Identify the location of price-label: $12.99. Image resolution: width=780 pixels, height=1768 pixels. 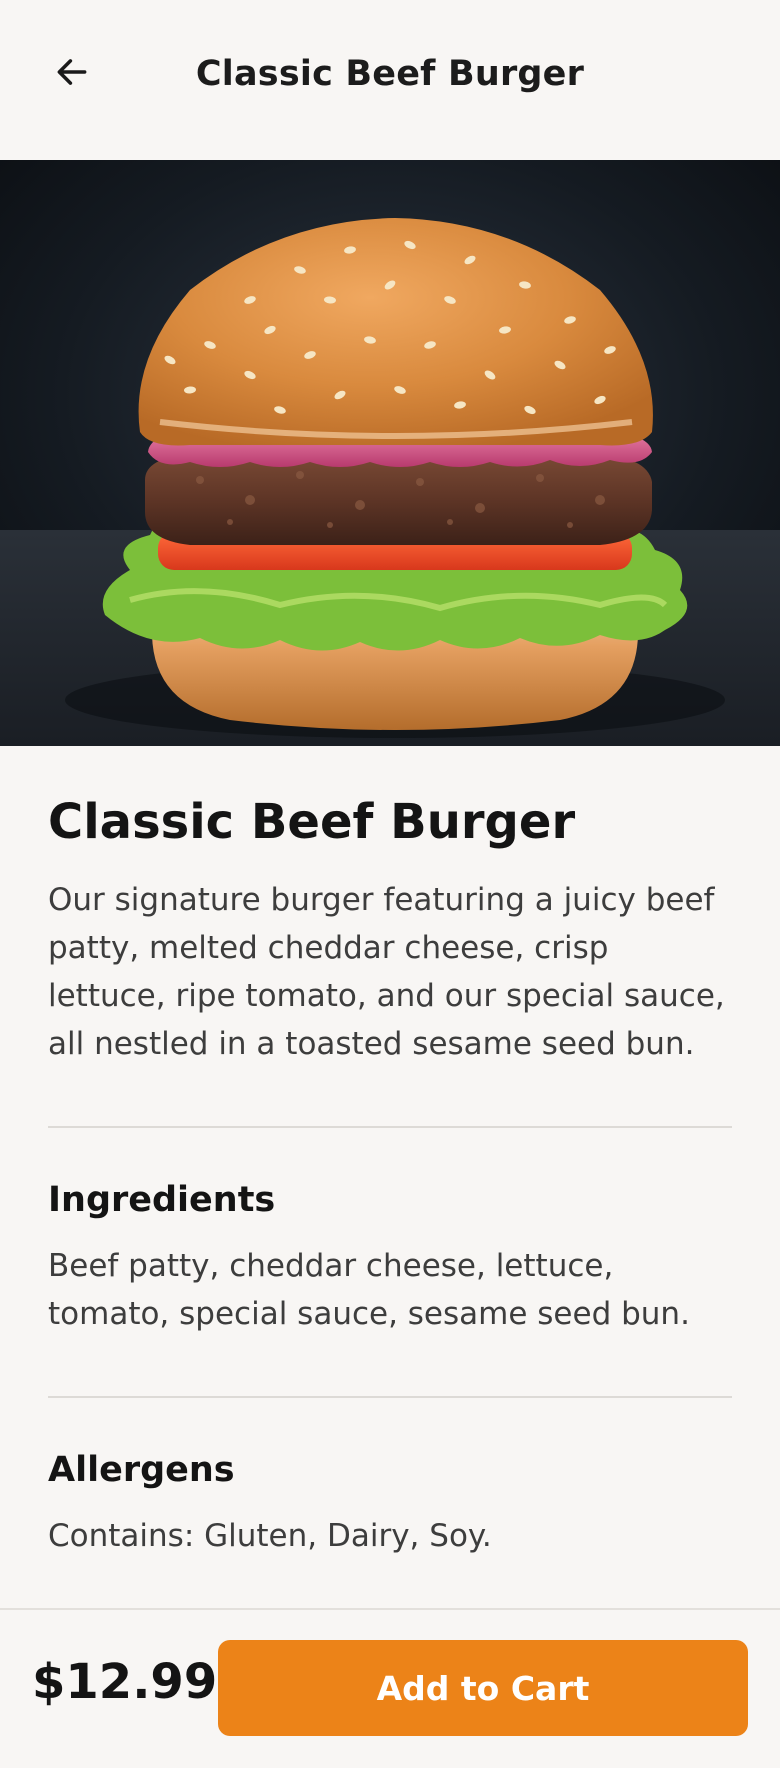
(125, 1682).